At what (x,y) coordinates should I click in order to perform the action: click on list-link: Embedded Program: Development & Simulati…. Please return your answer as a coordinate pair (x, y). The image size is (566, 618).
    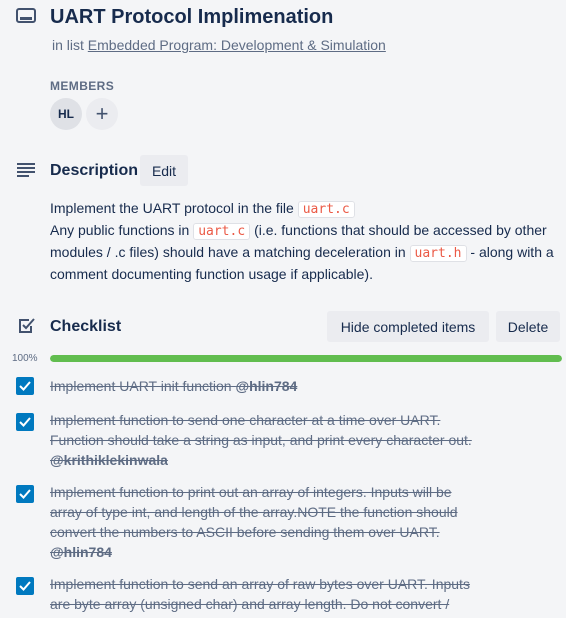
    Looking at the image, I should click on (237, 45).